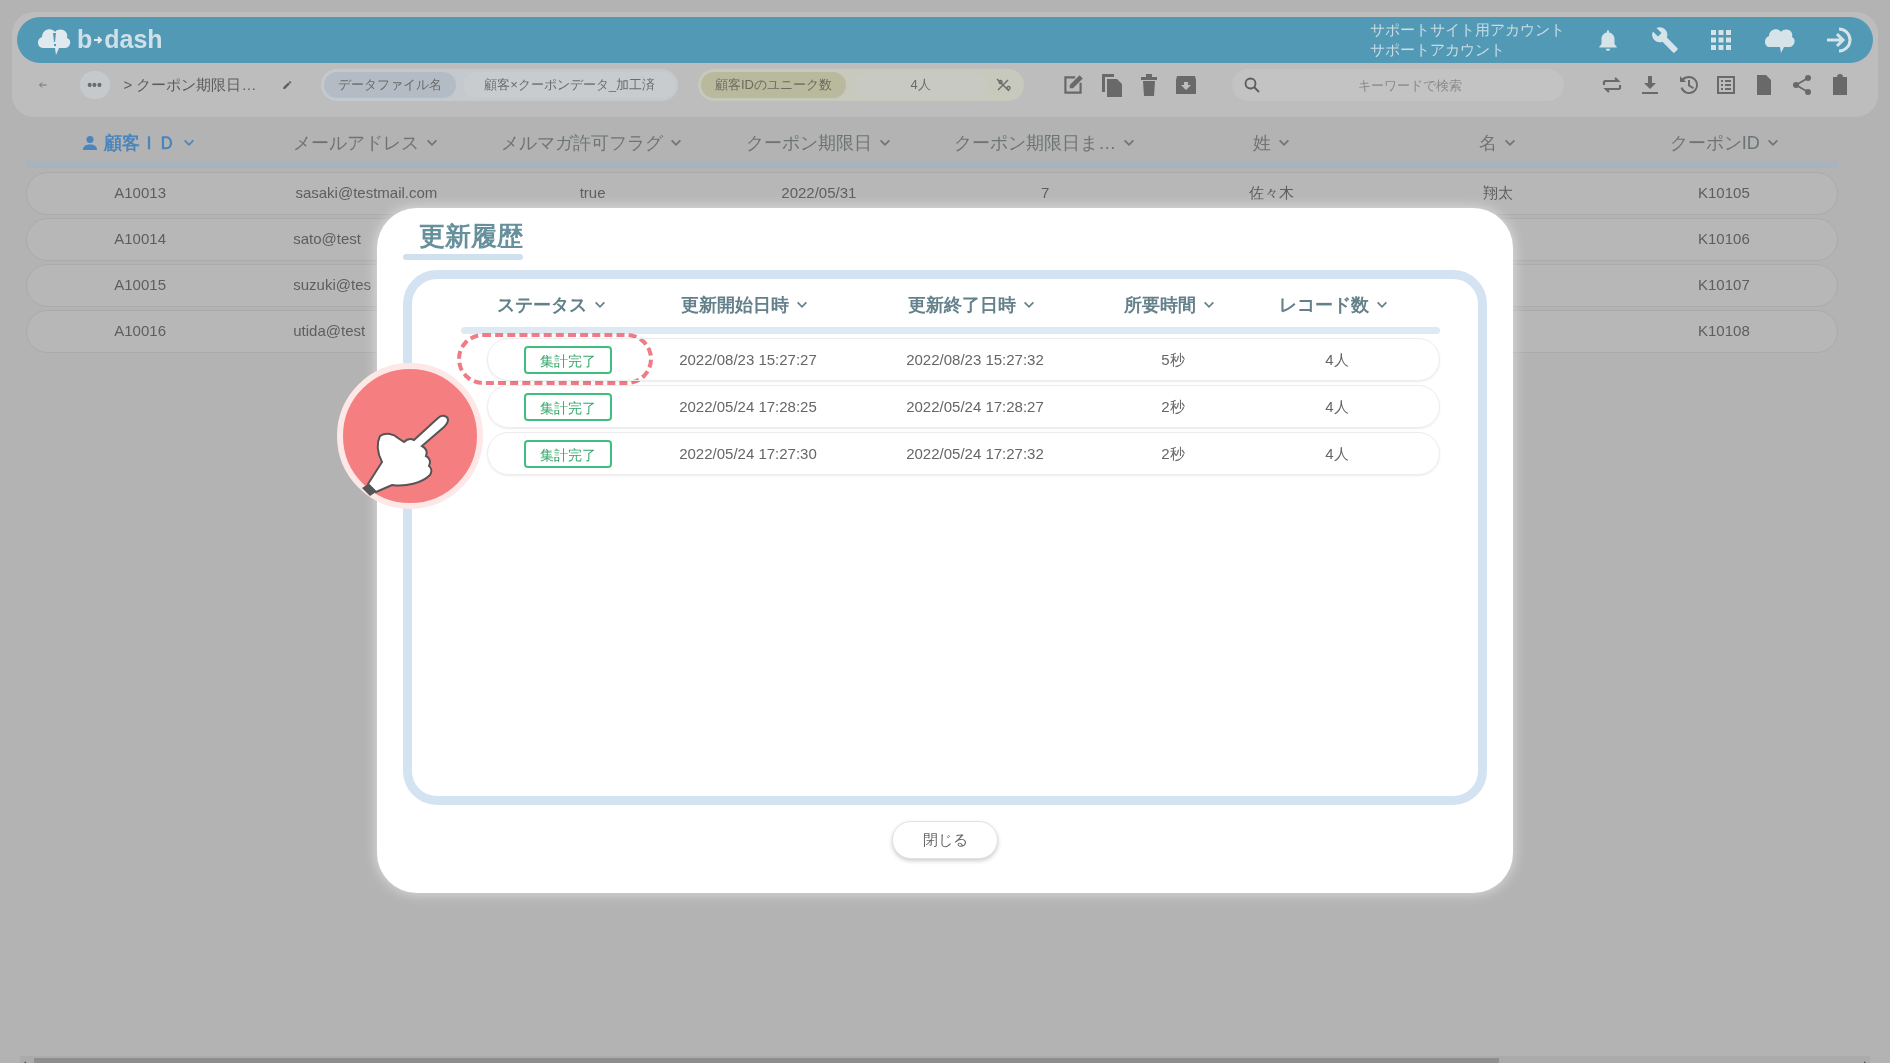  What do you see at coordinates (552, 305) in the screenshot?
I see `column-header: ステータス` at bounding box center [552, 305].